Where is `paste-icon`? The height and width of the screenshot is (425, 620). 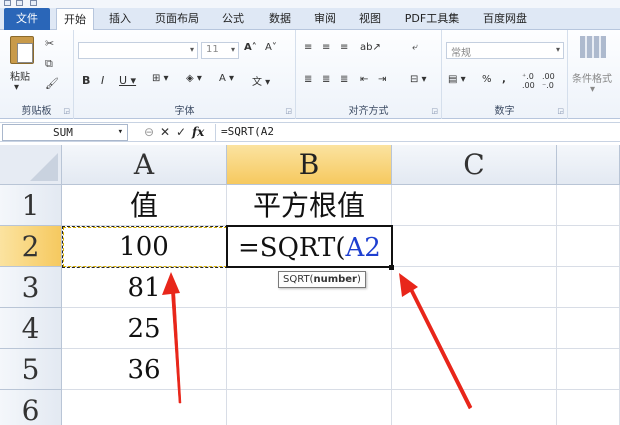
paste-icon is located at coordinates (22, 50).